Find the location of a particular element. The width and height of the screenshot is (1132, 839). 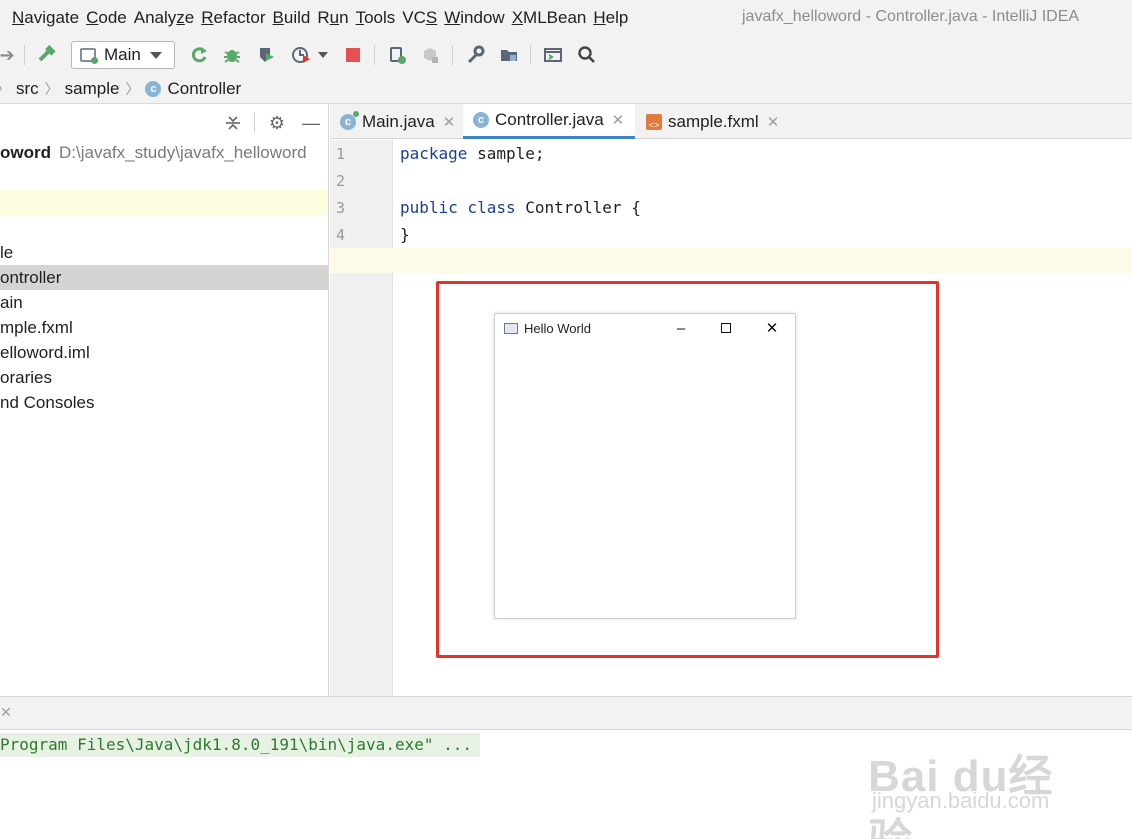

tree-root-project: oword D:\javafx_study\javafx_helloword is located at coordinates (164, 152).